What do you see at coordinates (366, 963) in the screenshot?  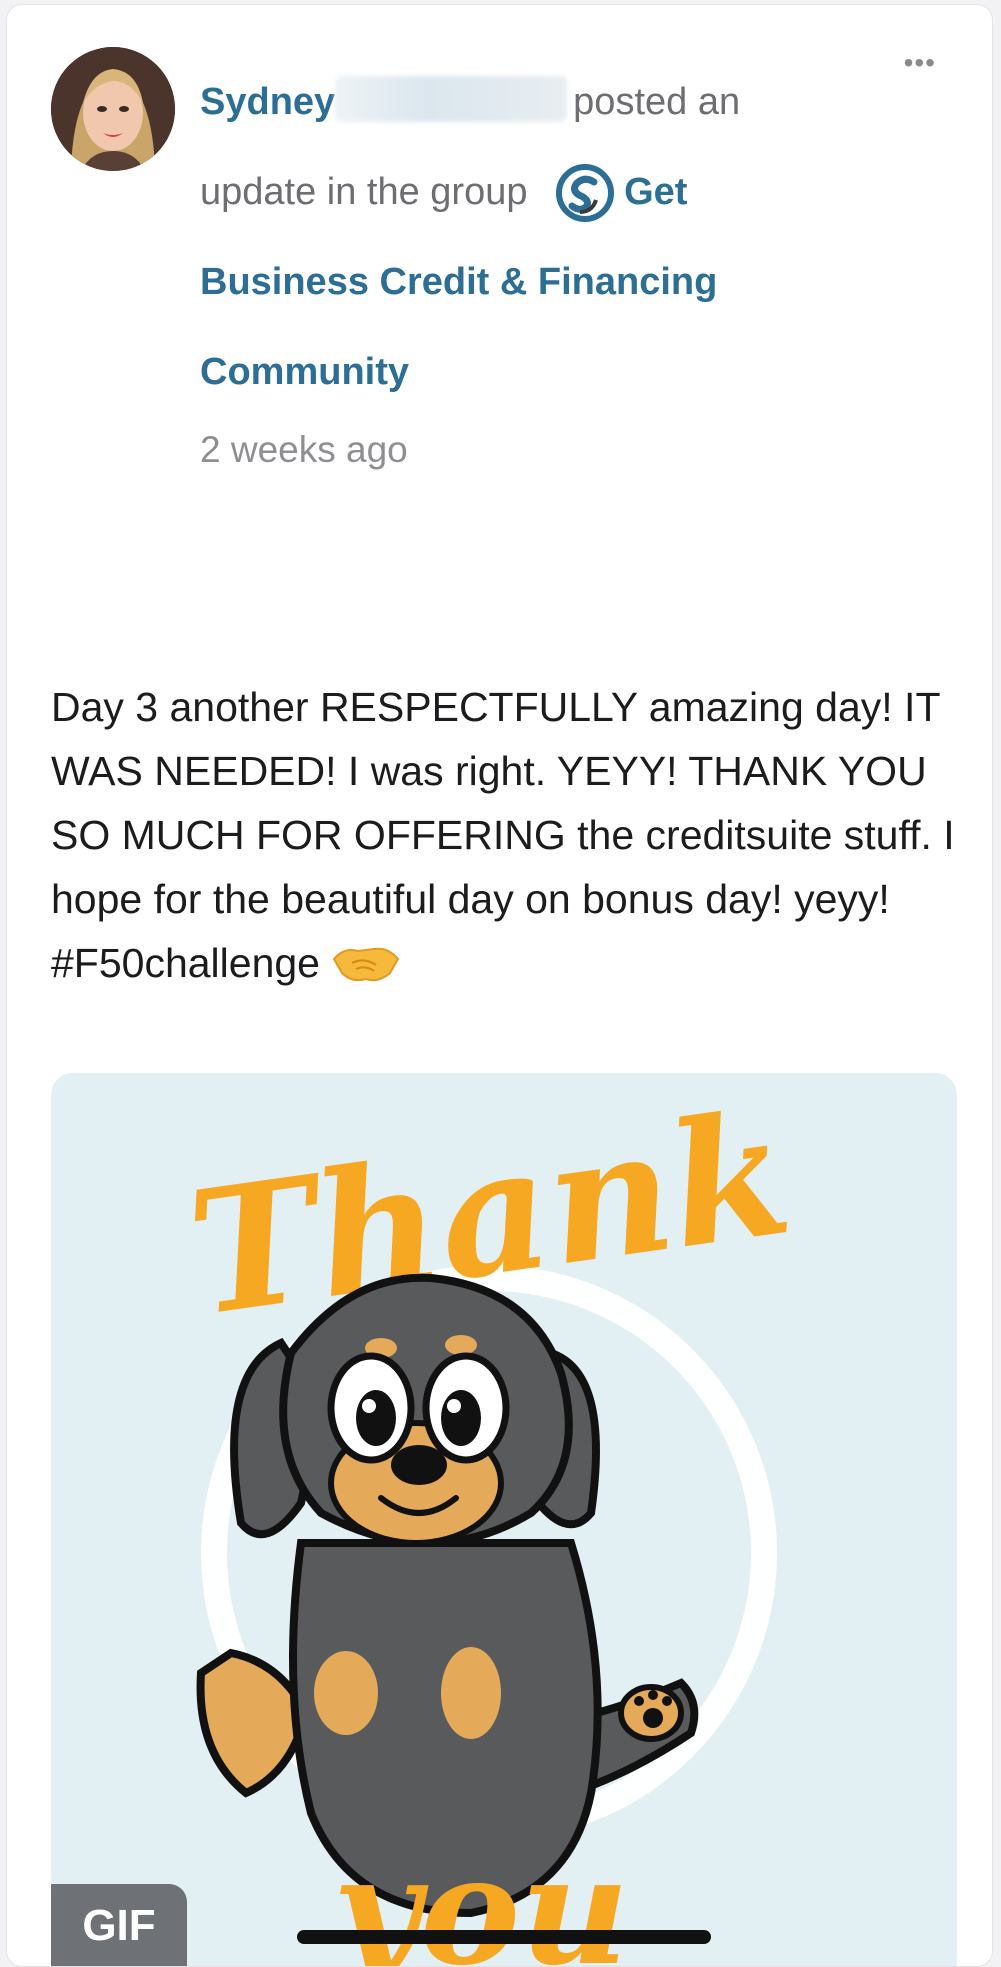 I see `handshake-icon` at bounding box center [366, 963].